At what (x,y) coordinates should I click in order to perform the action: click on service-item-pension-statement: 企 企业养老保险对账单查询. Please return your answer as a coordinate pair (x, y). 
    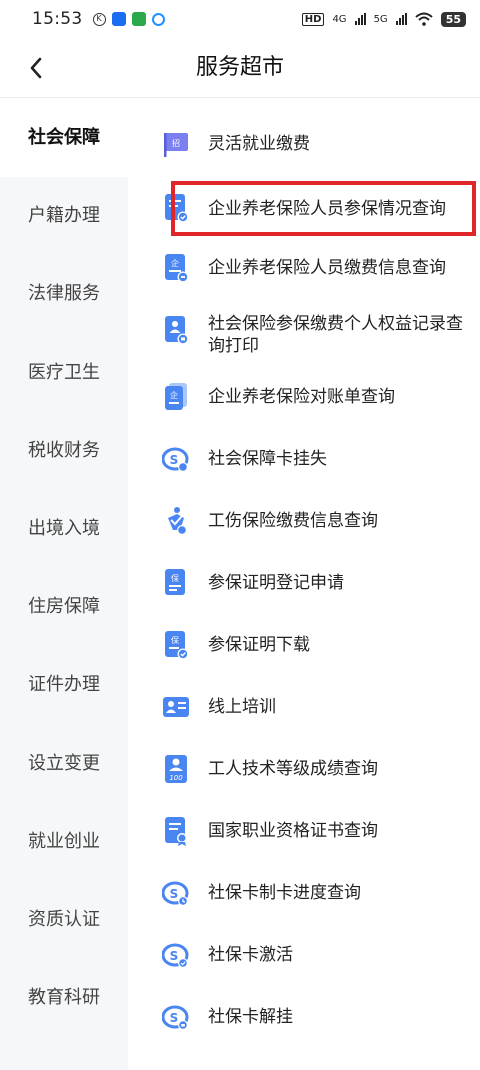
    Looking at the image, I should click on (304, 397).